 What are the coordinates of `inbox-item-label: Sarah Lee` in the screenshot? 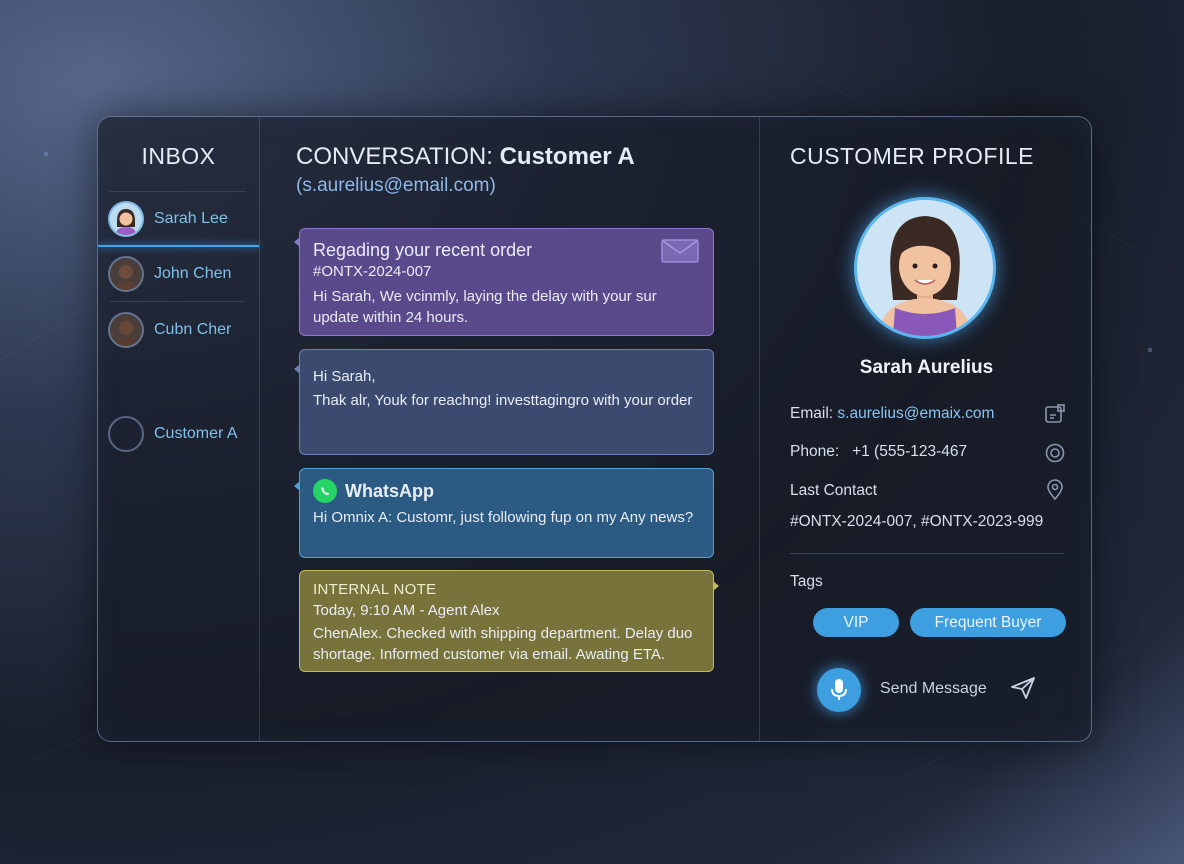 It's located at (191, 218).